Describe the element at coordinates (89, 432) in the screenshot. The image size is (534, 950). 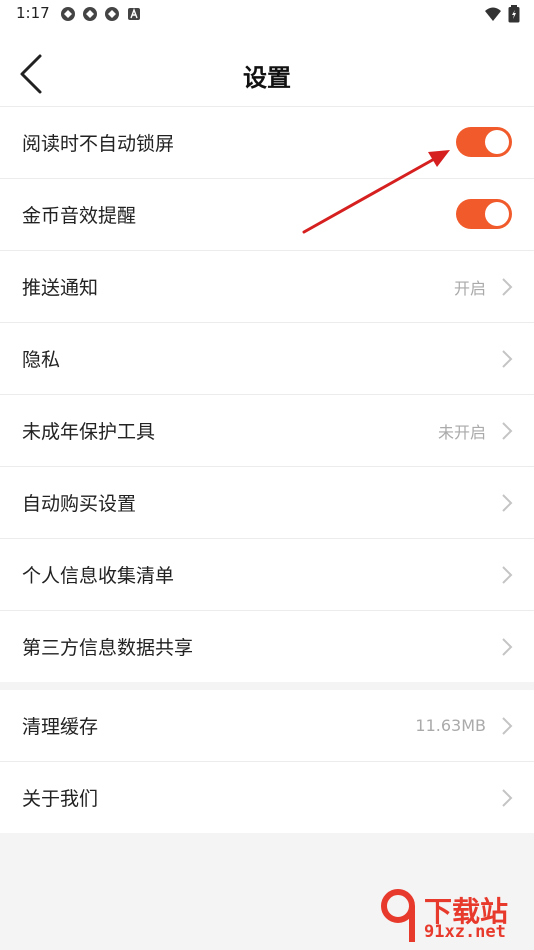
I see `setting-label: 未成年保护工具` at that location.